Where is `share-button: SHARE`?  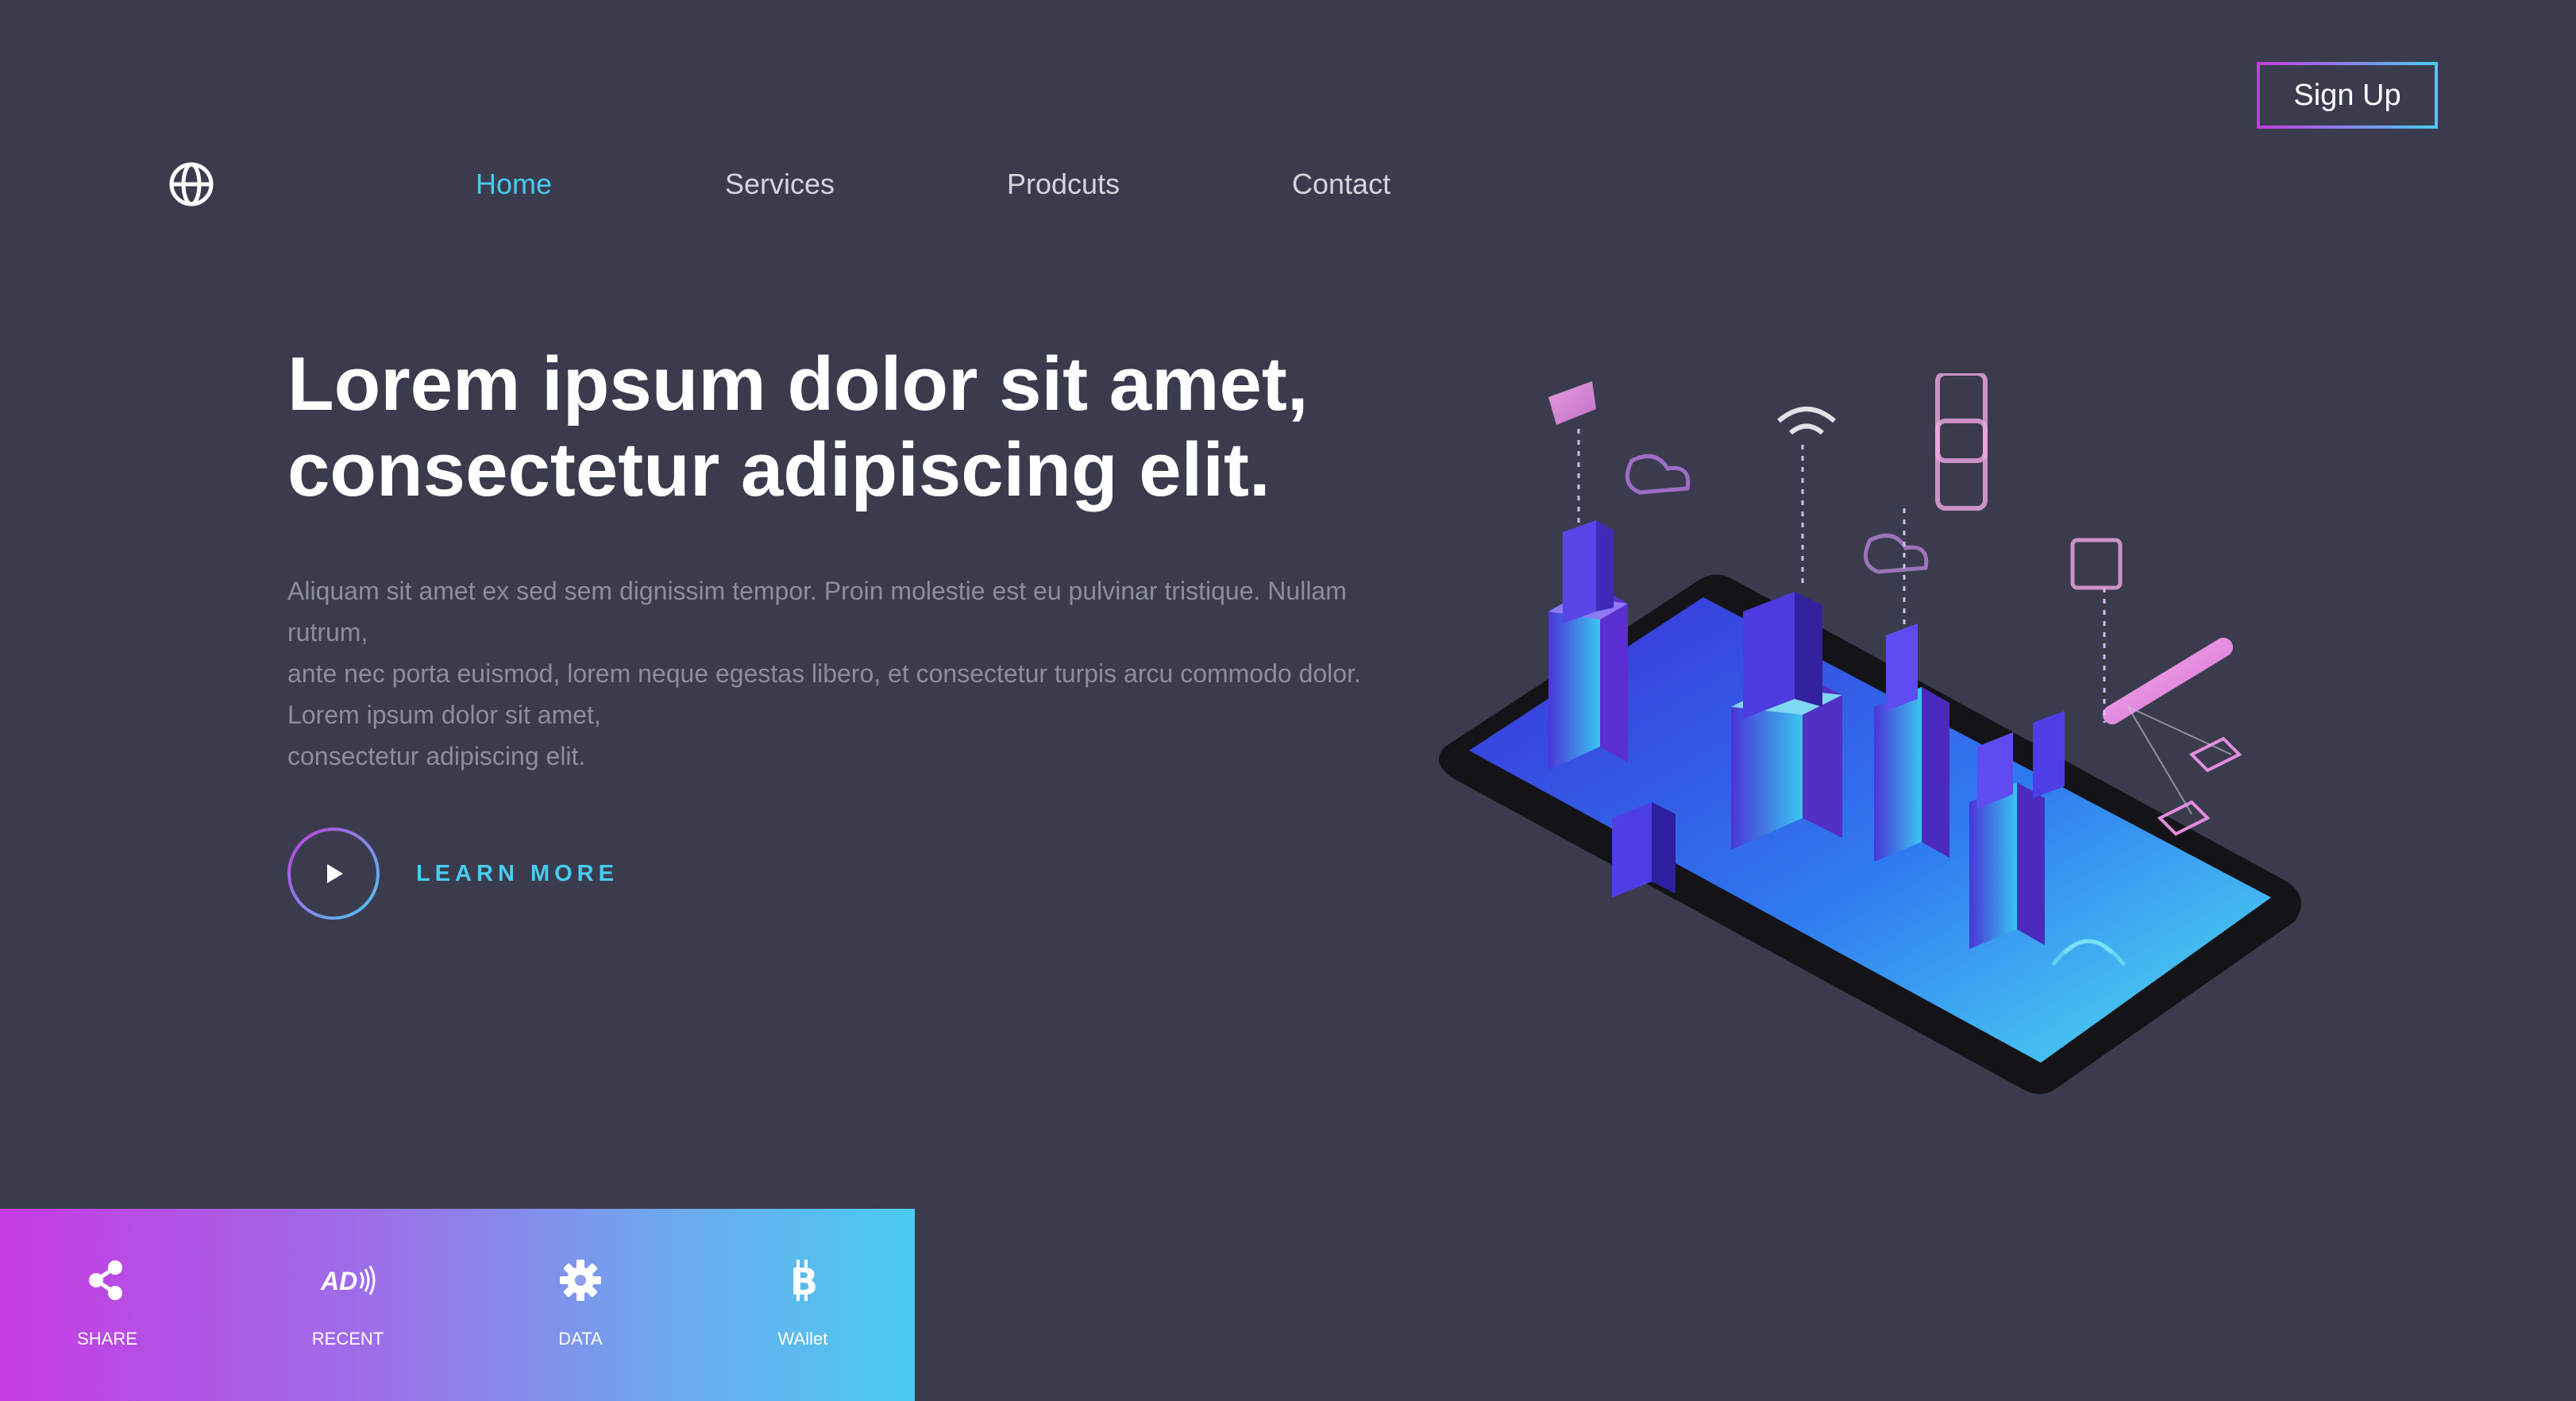
share-button: SHARE is located at coordinates (108, 1305).